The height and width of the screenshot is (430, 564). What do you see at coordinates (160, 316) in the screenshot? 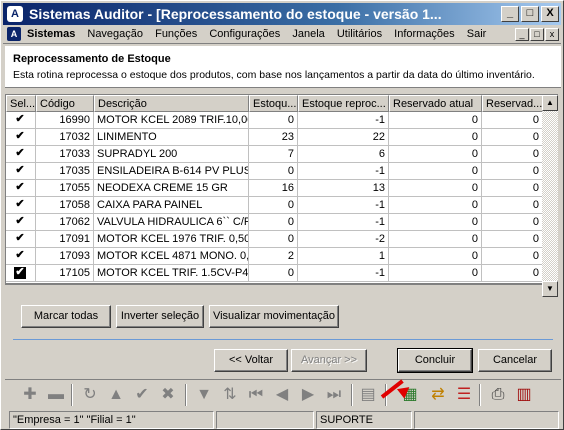
I see `inverter-selecao-button: Inverter seleção` at bounding box center [160, 316].